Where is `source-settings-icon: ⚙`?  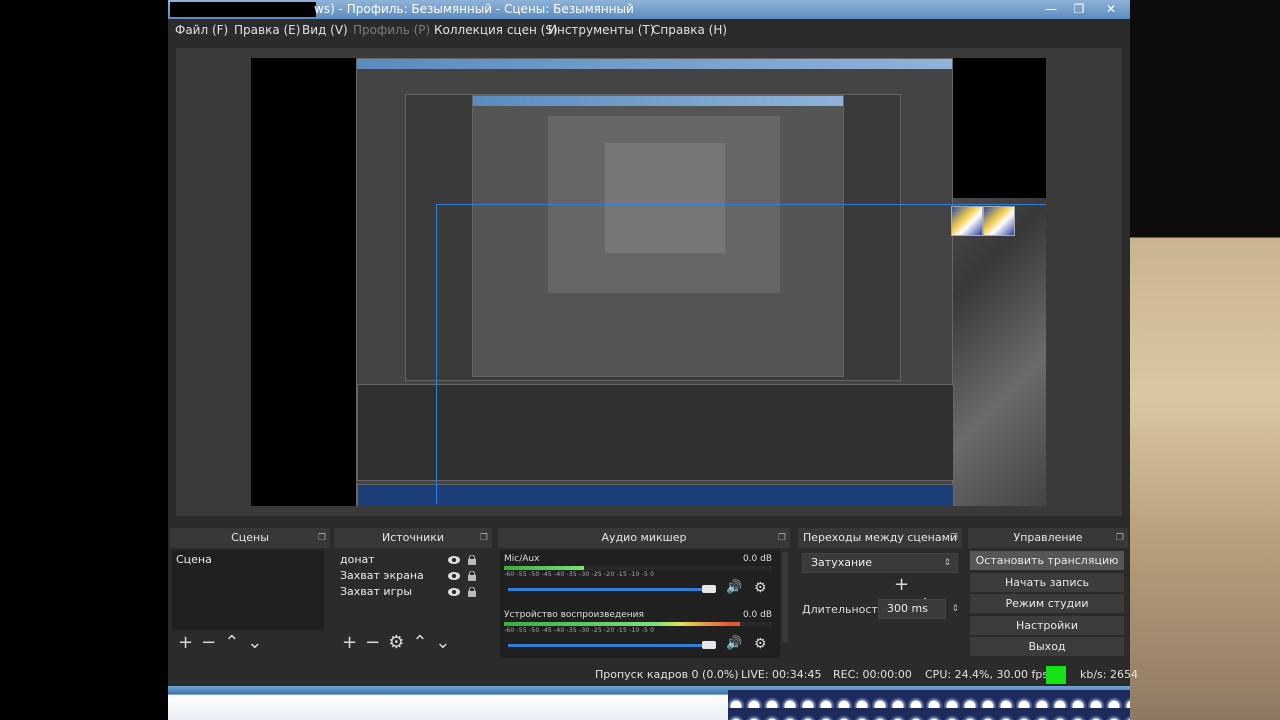
source-settings-icon: ⚙ is located at coordinates (396, 642).